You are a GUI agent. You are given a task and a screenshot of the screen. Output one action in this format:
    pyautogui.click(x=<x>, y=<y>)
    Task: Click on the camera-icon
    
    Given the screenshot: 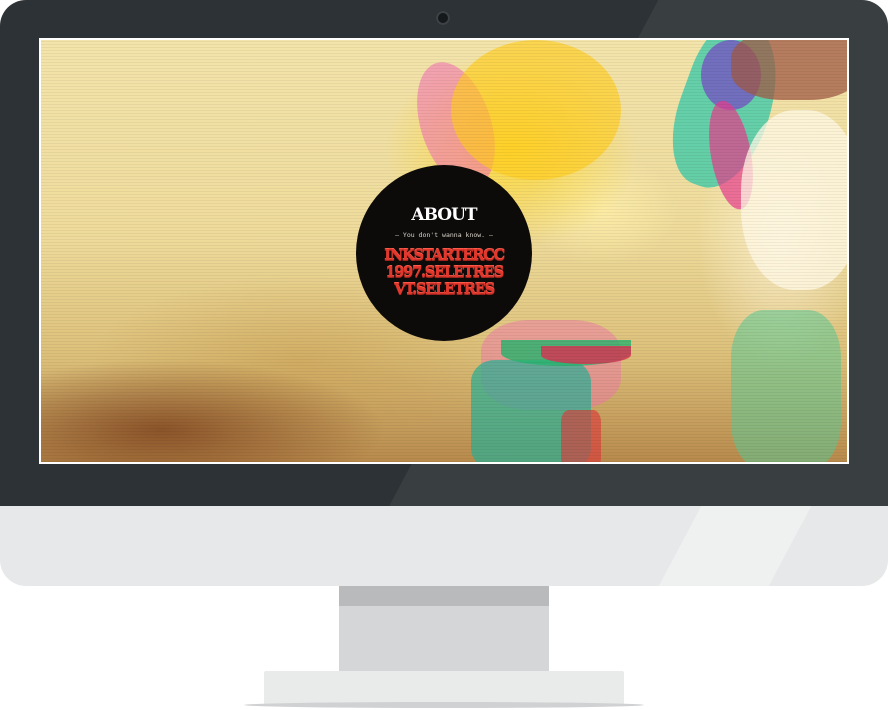 What is the action you would take?
    pyautogui.click(x=443, y=18)
    